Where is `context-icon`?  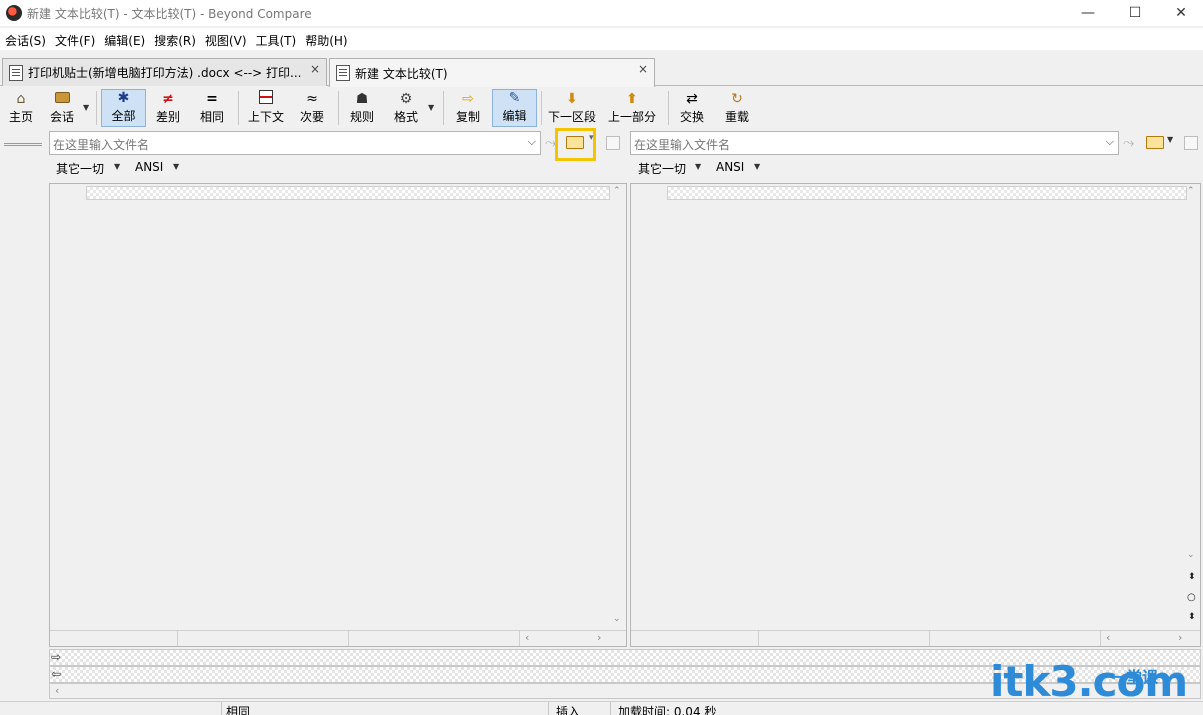 context-icon is located at coordinates (266, 99).